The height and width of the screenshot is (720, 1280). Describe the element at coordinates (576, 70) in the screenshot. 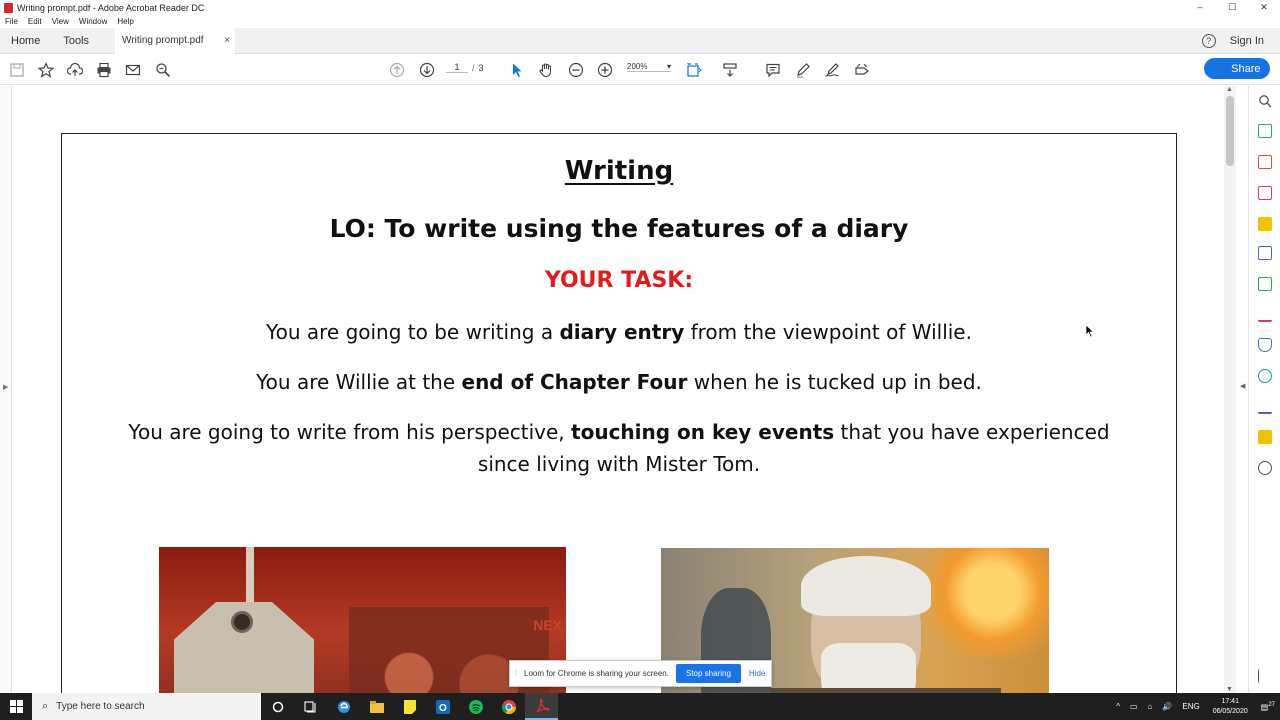

I see `zoom-out-icon` at that location.